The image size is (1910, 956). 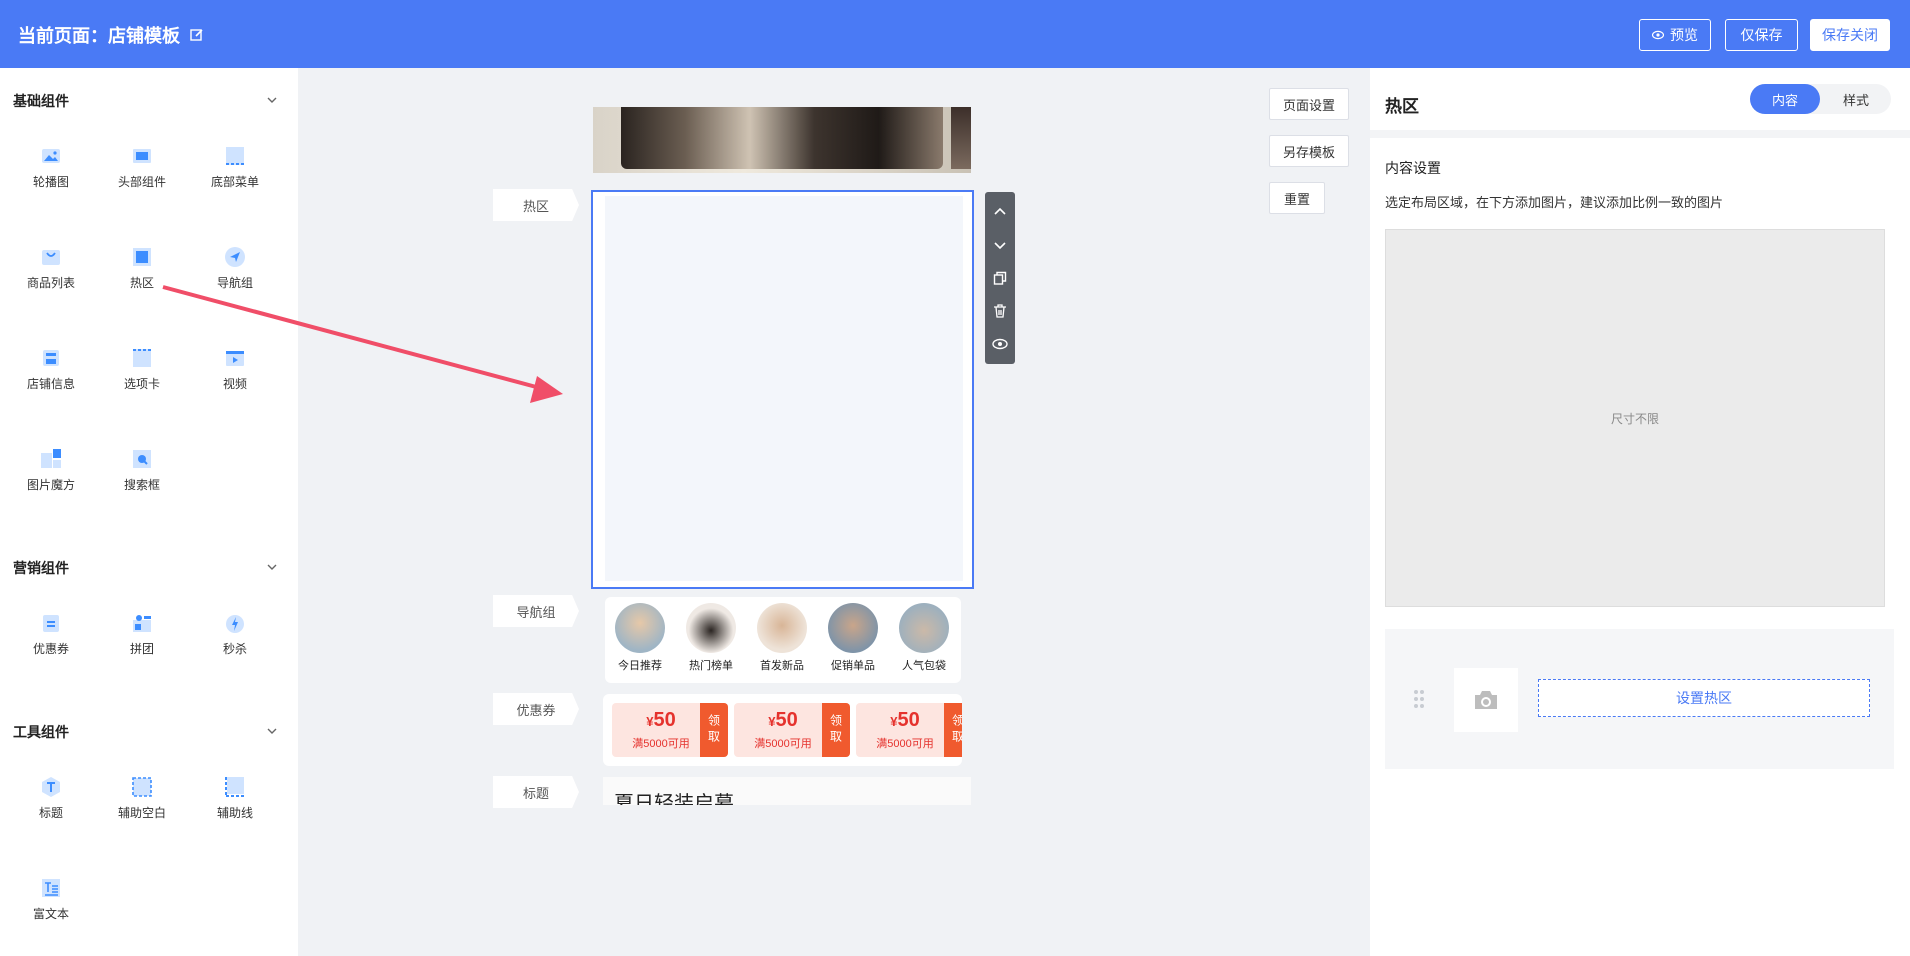 What do you see at coordinates (235, 268) in the screenshot?
I see `component-navigation: 导航组` at bounding box center [235, 268].